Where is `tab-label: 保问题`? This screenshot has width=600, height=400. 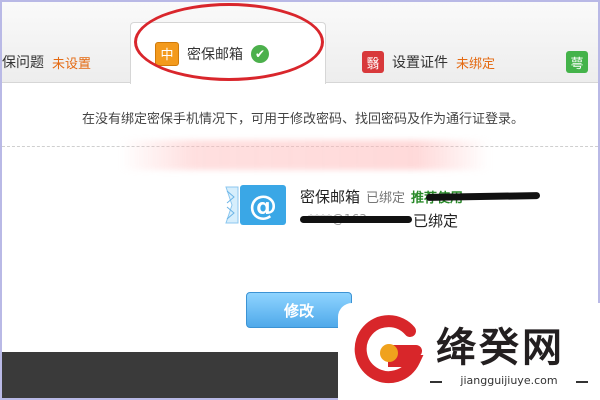 tab-label: 保问题 is located at coordinates (23, 63).